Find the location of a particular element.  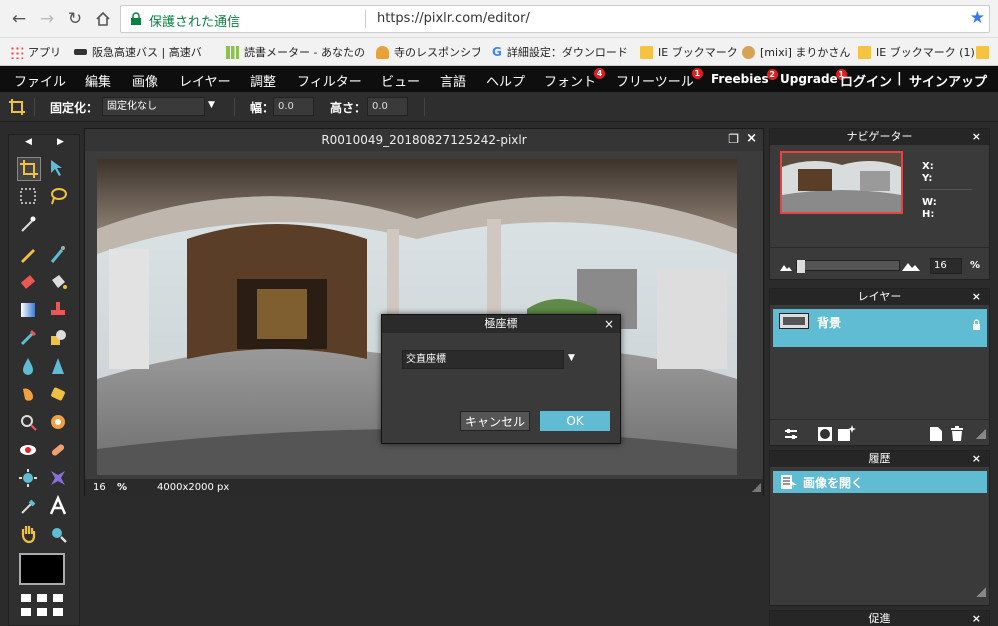

url-text: https://pixlr.com/editor/ is located at coordinates (453, 18).